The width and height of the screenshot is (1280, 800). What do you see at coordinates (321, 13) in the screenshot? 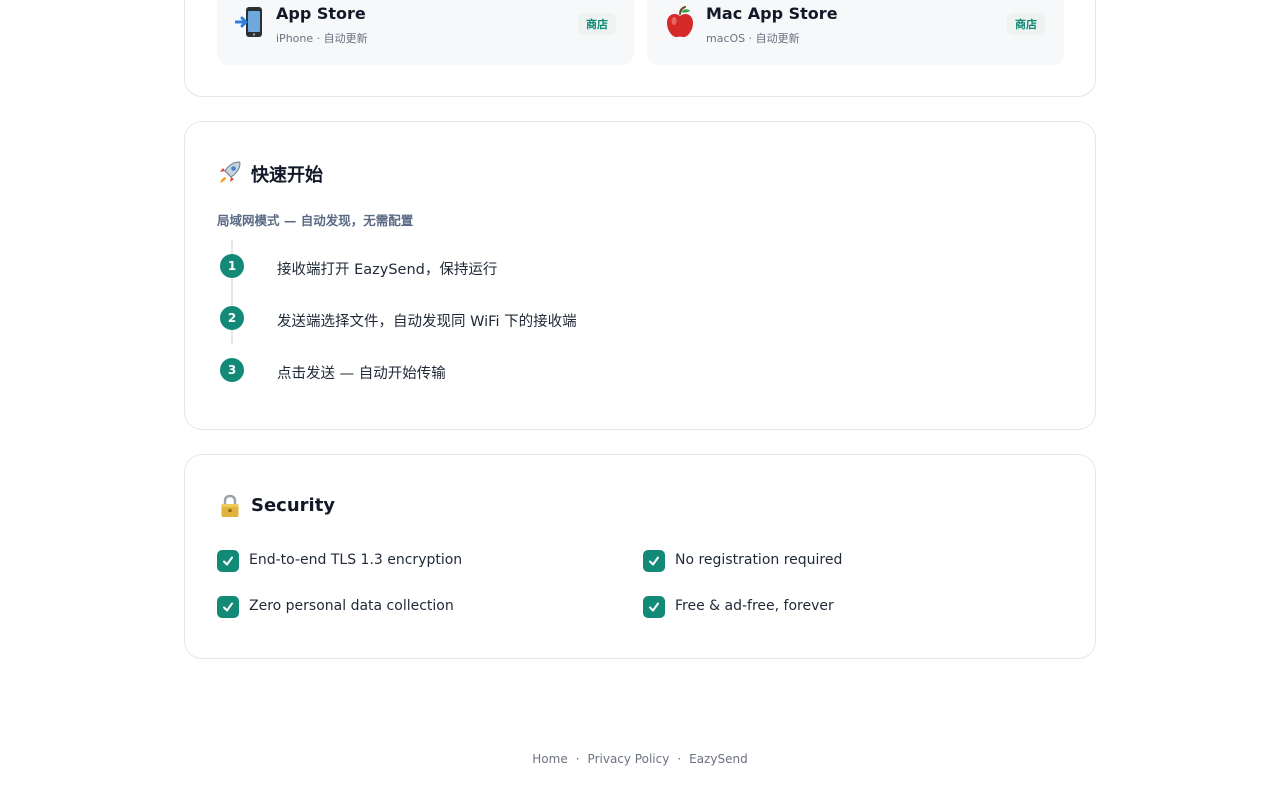
I see `store-name: App Store` at bounding box center [321, 13].